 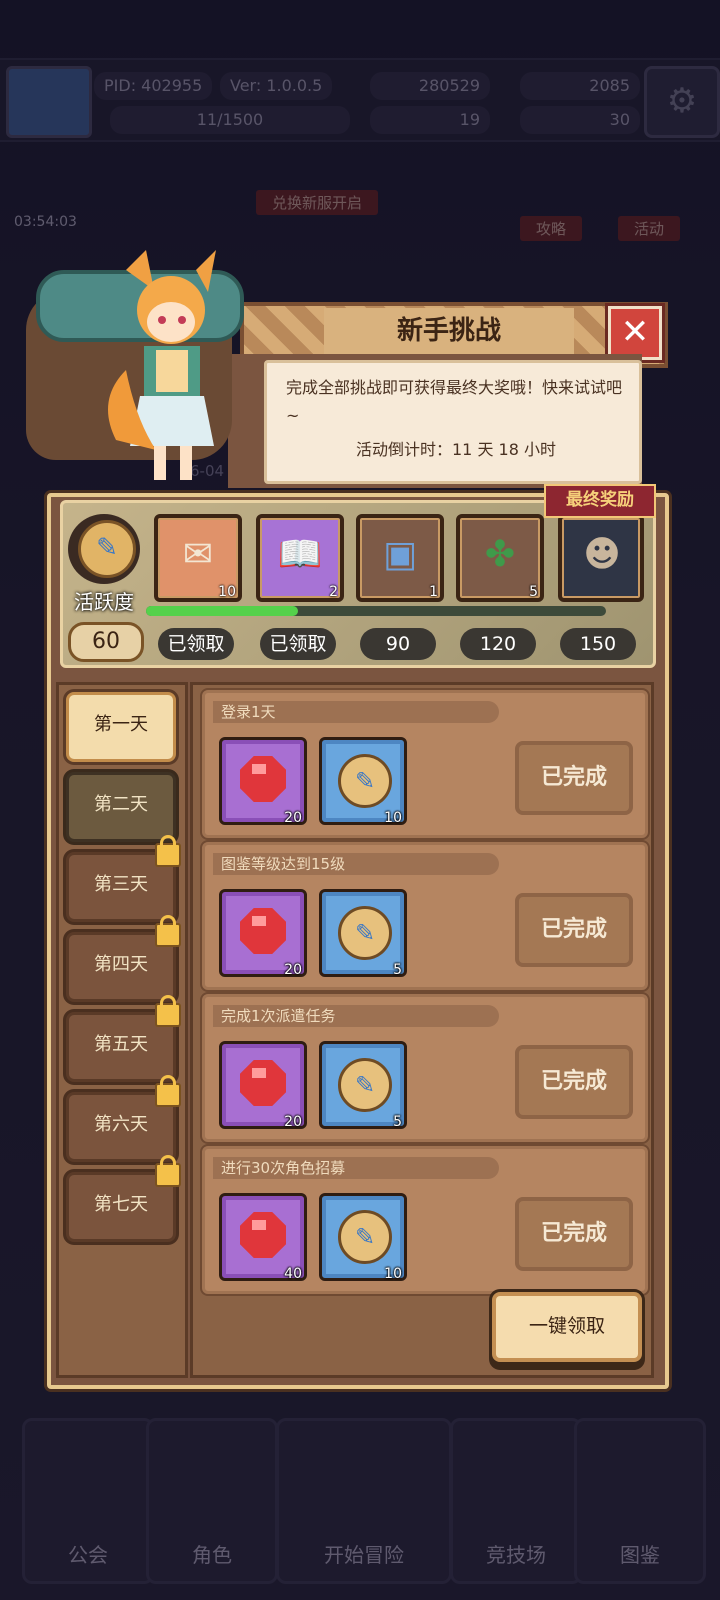 I want to click on nav-arena-label: 竞技场, so click(x=516, y=1555).